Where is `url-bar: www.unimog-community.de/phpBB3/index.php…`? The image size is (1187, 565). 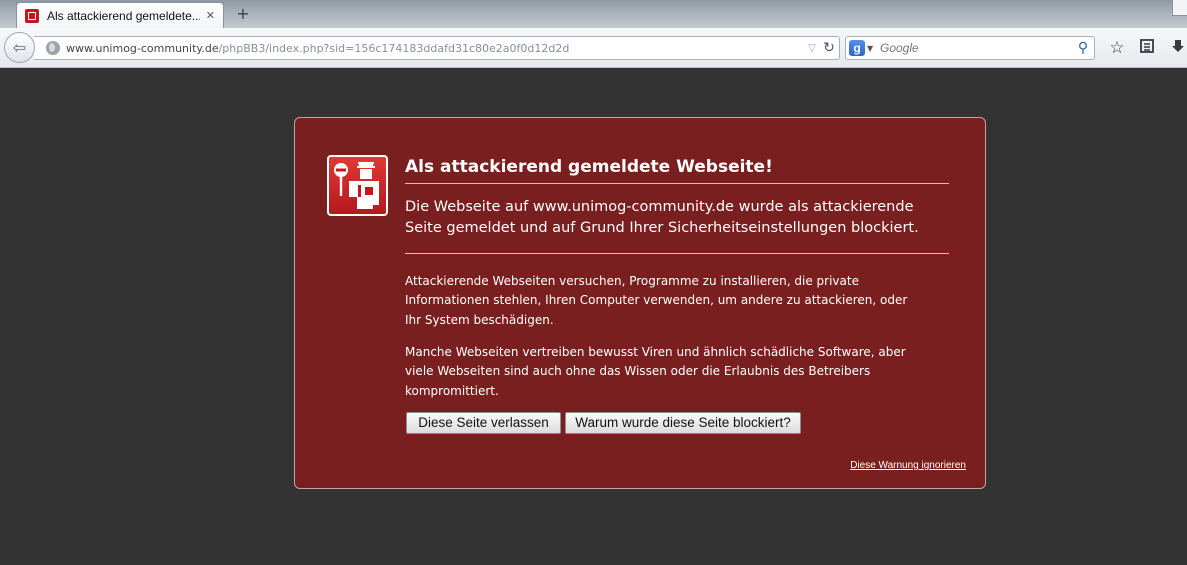 url-bar: www.unimog-community.de/phpBB3/index.php… is located at coordinates (437, 48).